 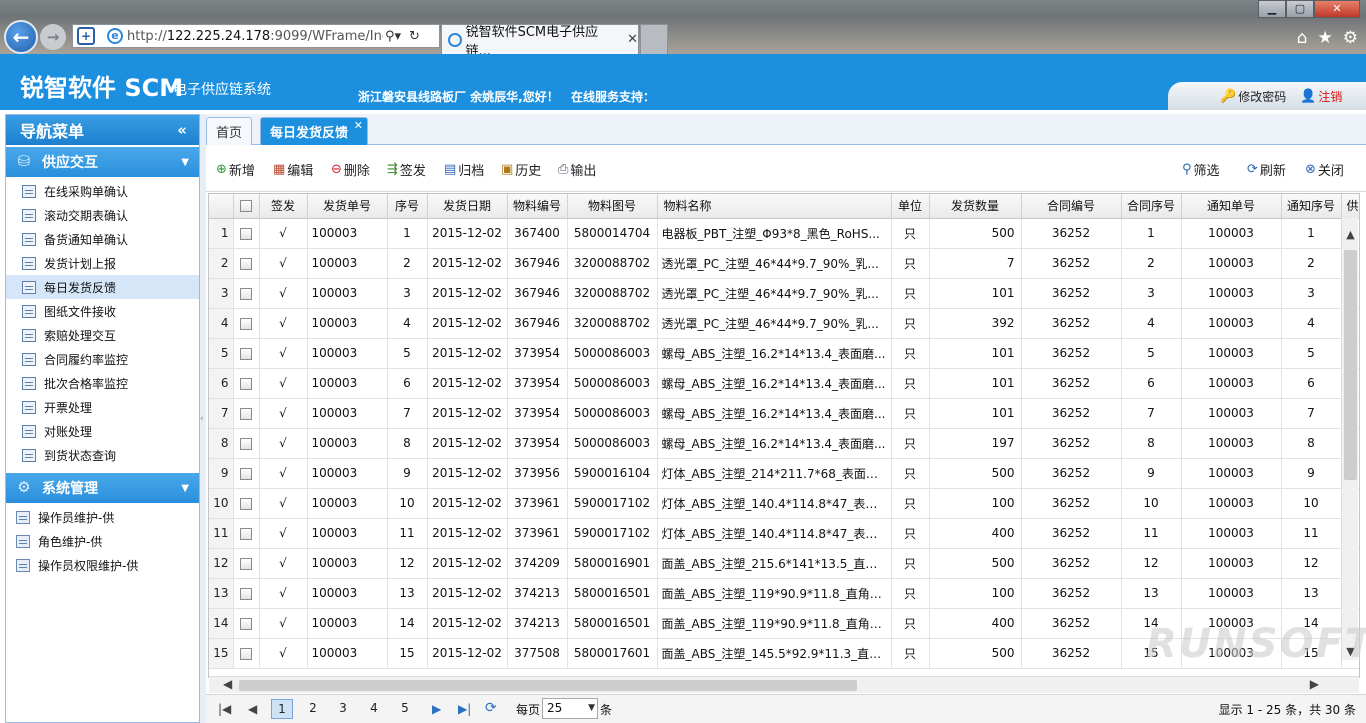 What do you see at coordinates (1350, 206) in the screenshot?
I see `col-header: 供` at bounding box center [1350, 206].